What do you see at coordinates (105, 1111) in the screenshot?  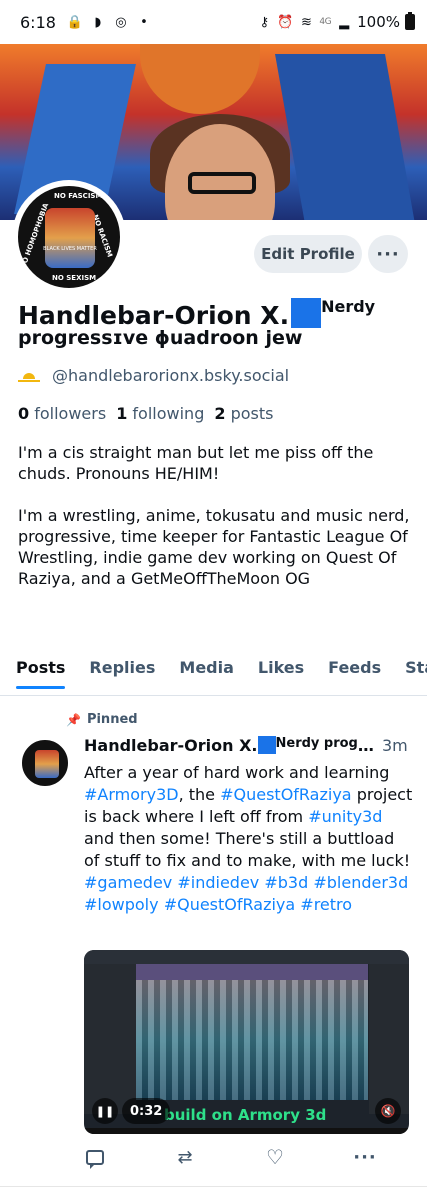 I see `pause-icon: ❚❚` at bounding box center [105, 1111].